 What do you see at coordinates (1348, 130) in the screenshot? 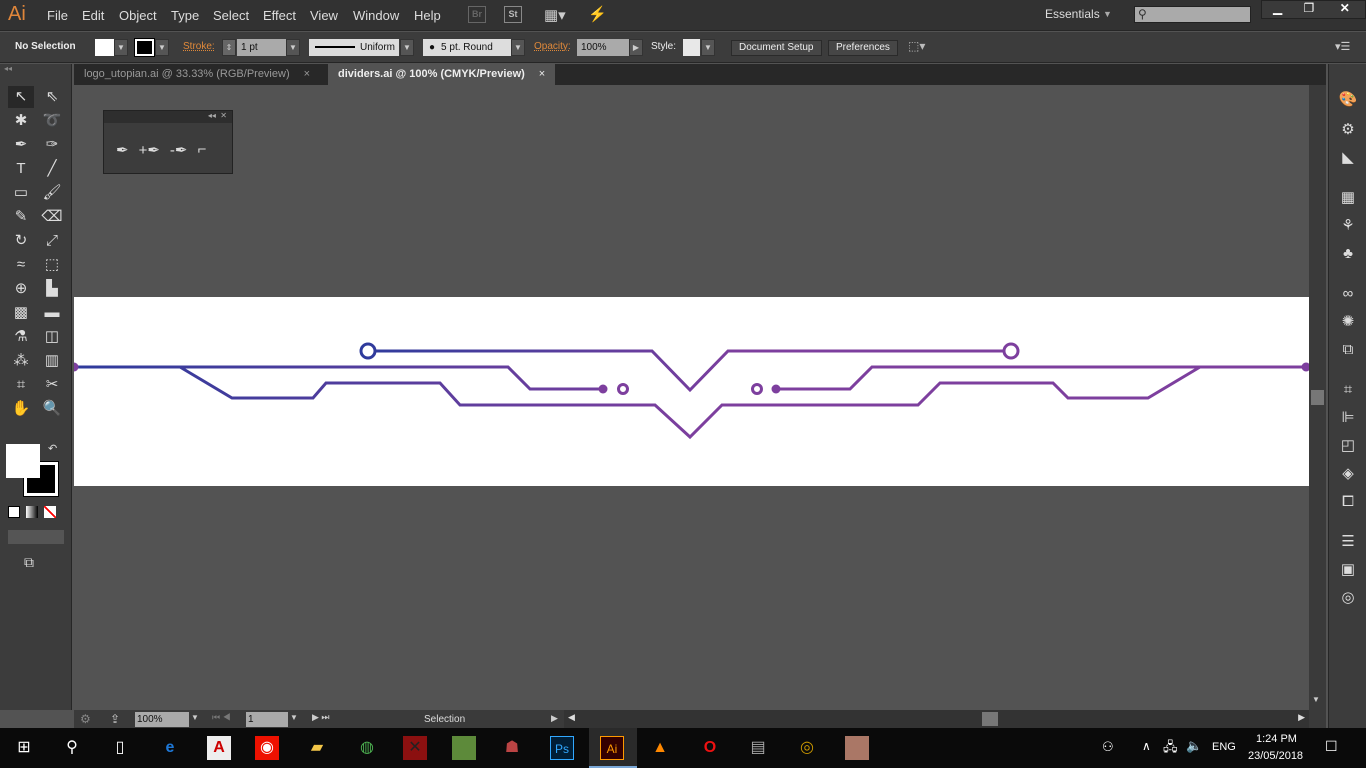
I see `color-guide-icon: ⚙` at bounding box center [1348, 130].